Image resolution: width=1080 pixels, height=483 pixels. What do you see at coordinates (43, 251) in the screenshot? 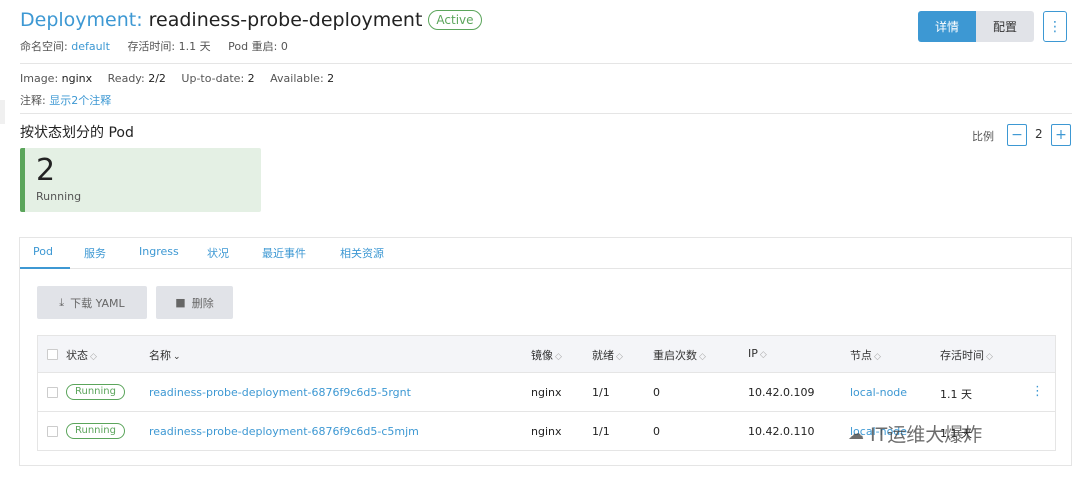
I see `tab-pod: Pod` at bounding box center [43, 251].